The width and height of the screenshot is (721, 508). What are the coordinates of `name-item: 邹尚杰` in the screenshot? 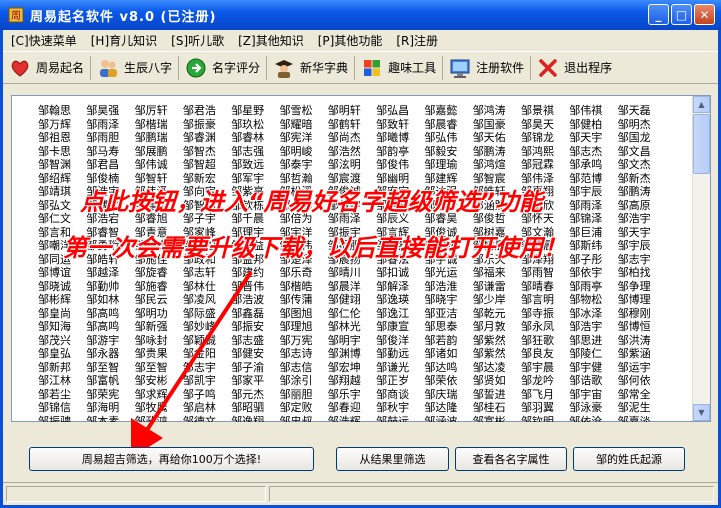 It's located at (352, 138).